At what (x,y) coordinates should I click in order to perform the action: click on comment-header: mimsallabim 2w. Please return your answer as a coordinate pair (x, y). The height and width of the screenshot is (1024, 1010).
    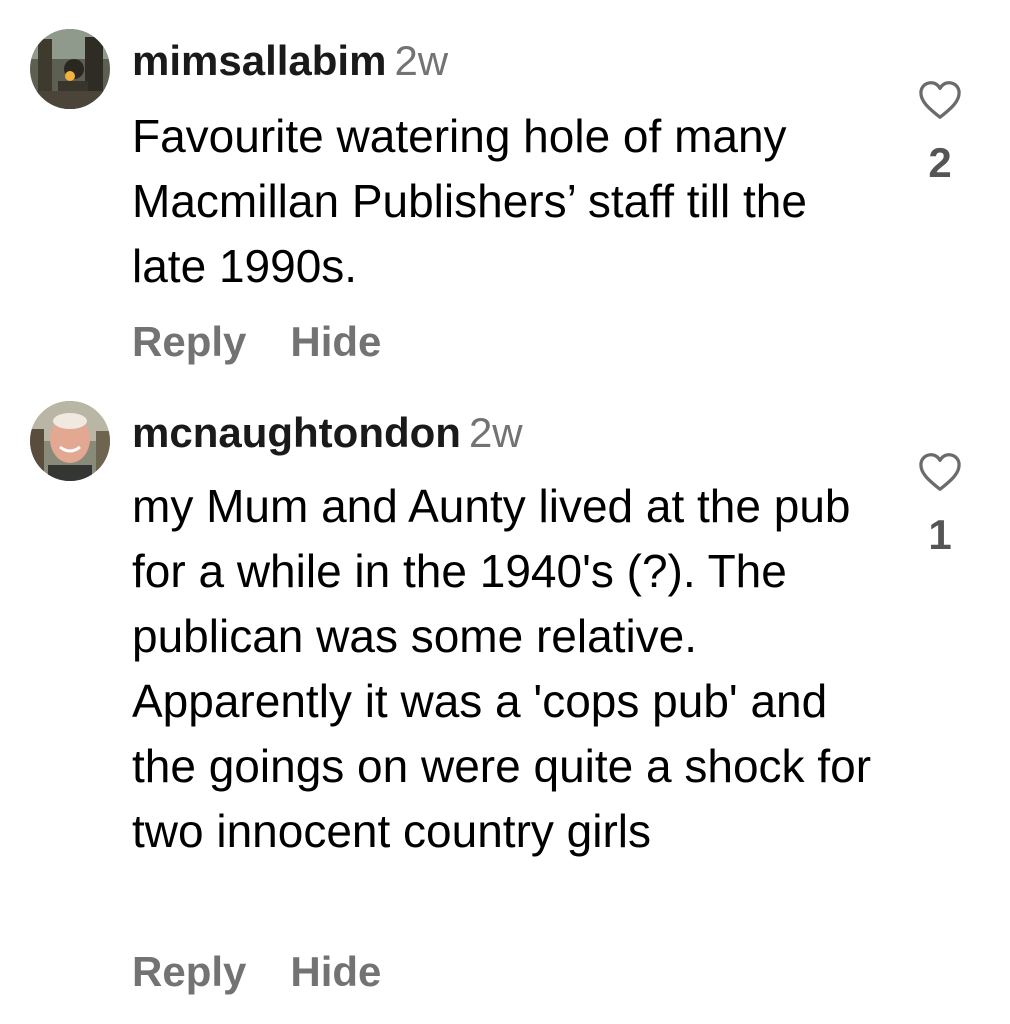
    Looking at the image, I should click on (290, 61).